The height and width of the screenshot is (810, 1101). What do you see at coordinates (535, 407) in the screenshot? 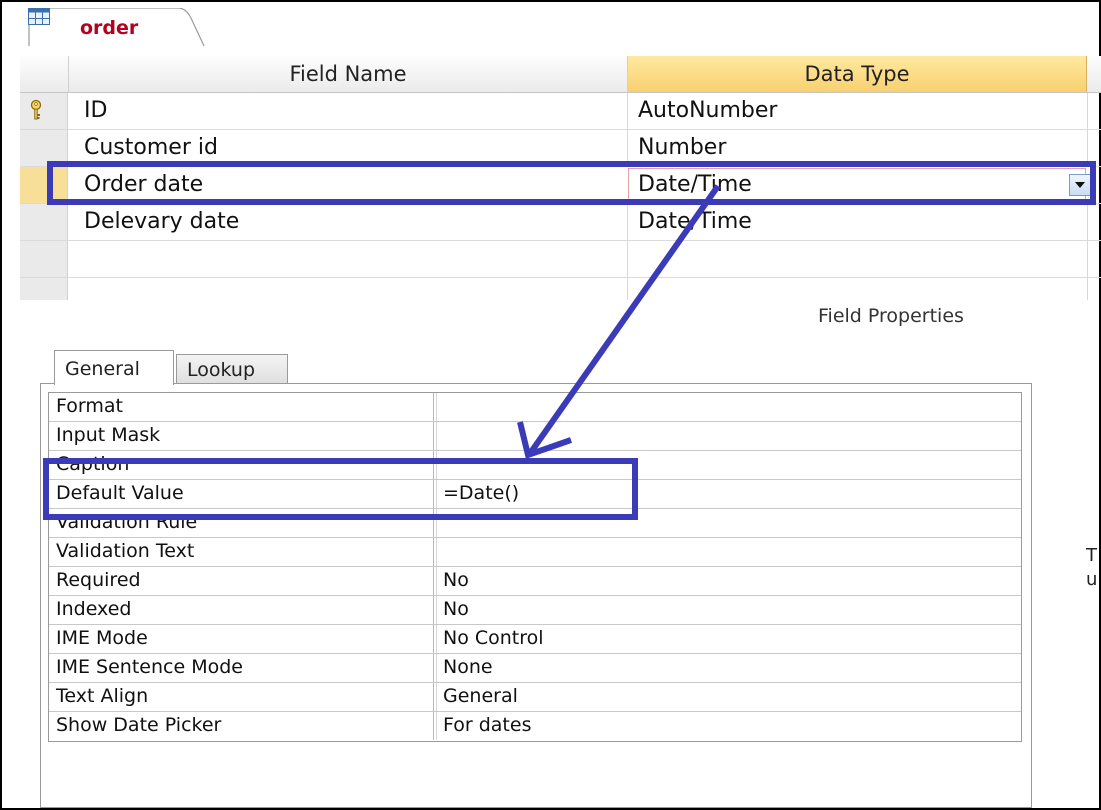
I see `property-row-format: Format` at bounding box center [535, 407].